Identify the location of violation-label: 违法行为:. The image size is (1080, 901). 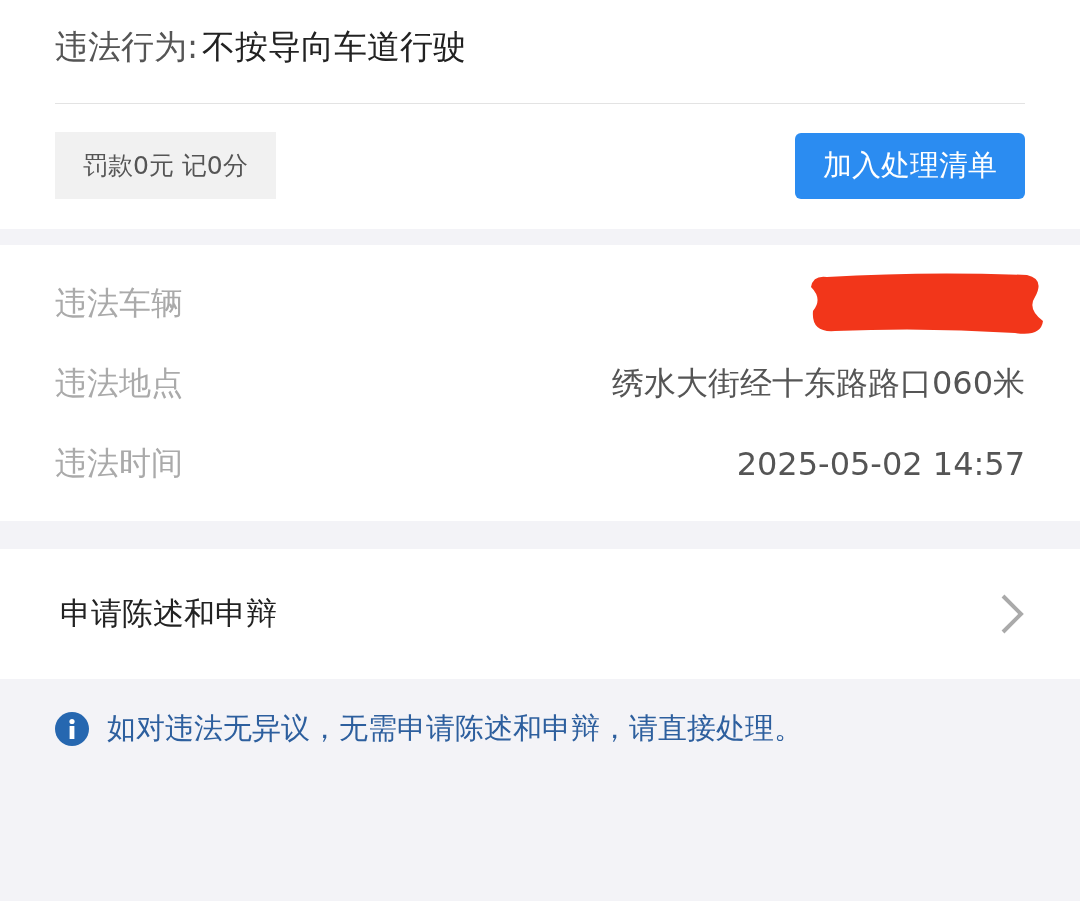
(127, 46).